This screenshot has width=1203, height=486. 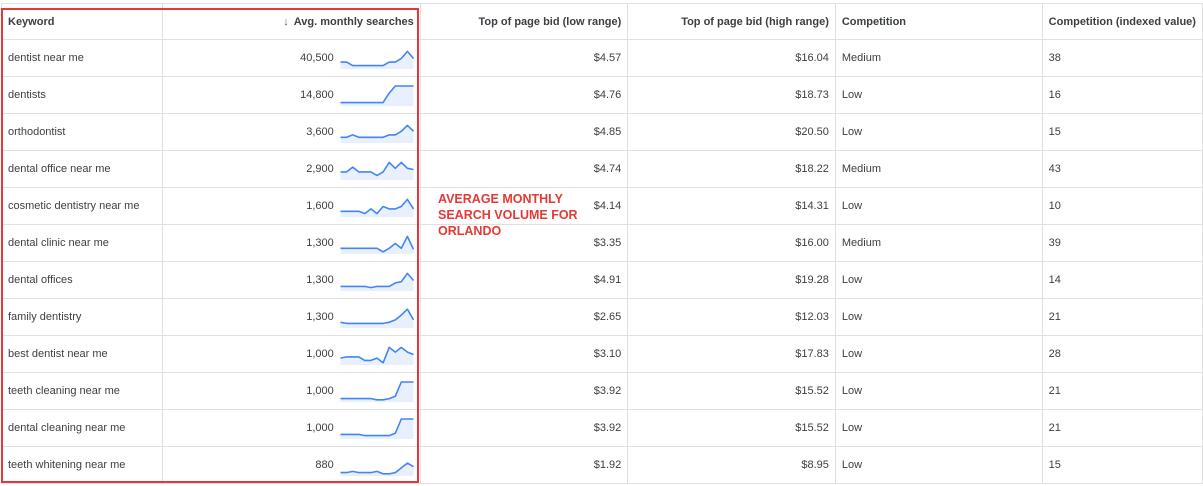 I want to click on avg-monthly-searches-cell: 3,600, so click(x=291, y=132).